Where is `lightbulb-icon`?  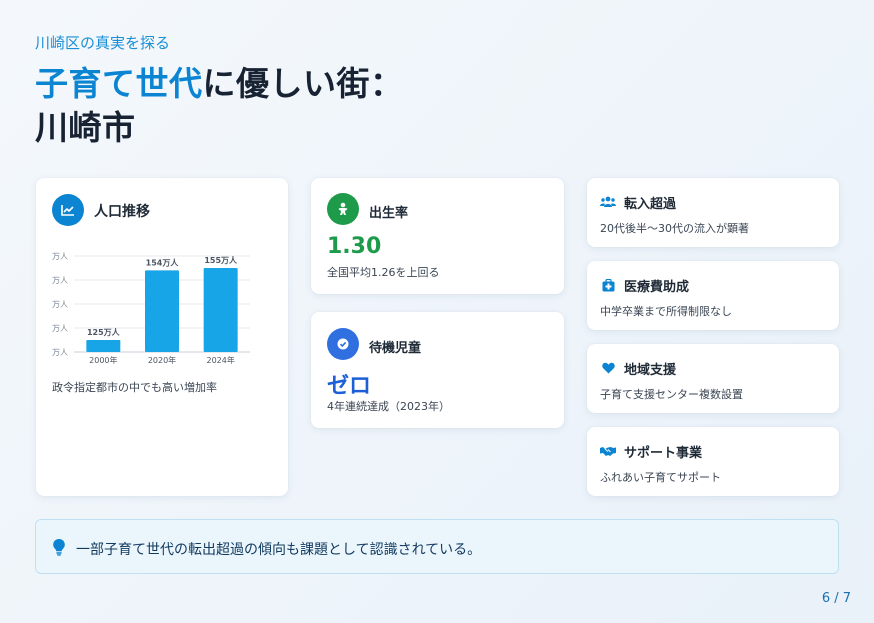
lightbulb-icon is located at coordinates (59, 547).